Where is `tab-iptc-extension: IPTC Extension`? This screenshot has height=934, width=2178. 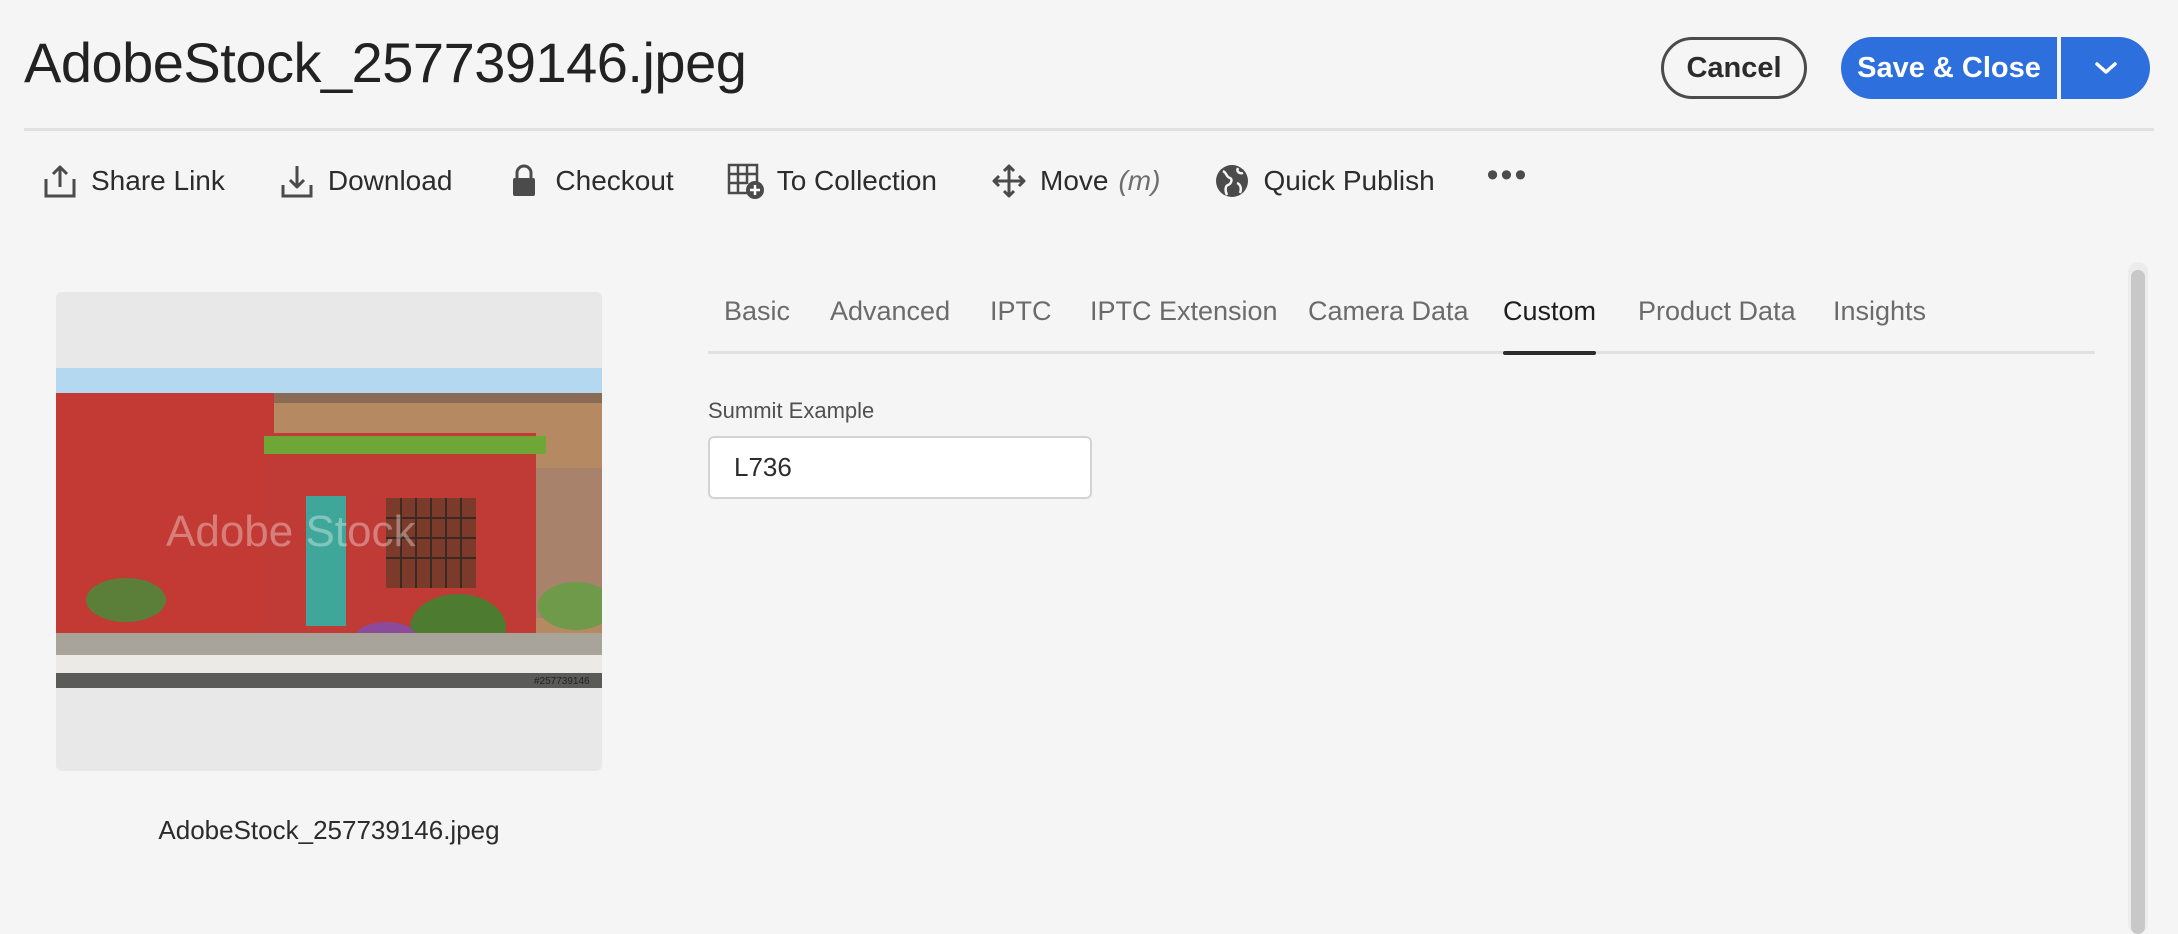 tab-iptc-extension: IPTC Extension is located at coordinates (1184, 320).